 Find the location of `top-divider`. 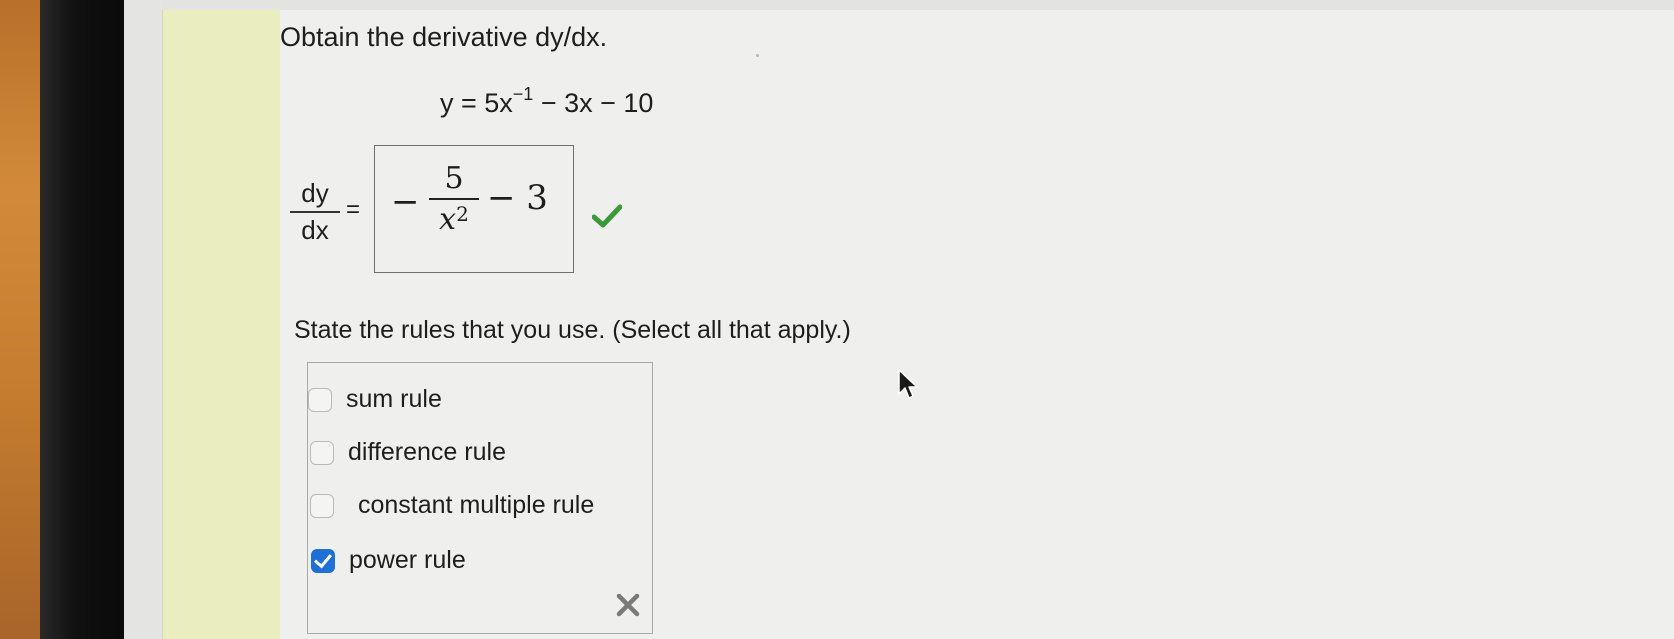

top-divider is located at coordinates (918, 5).